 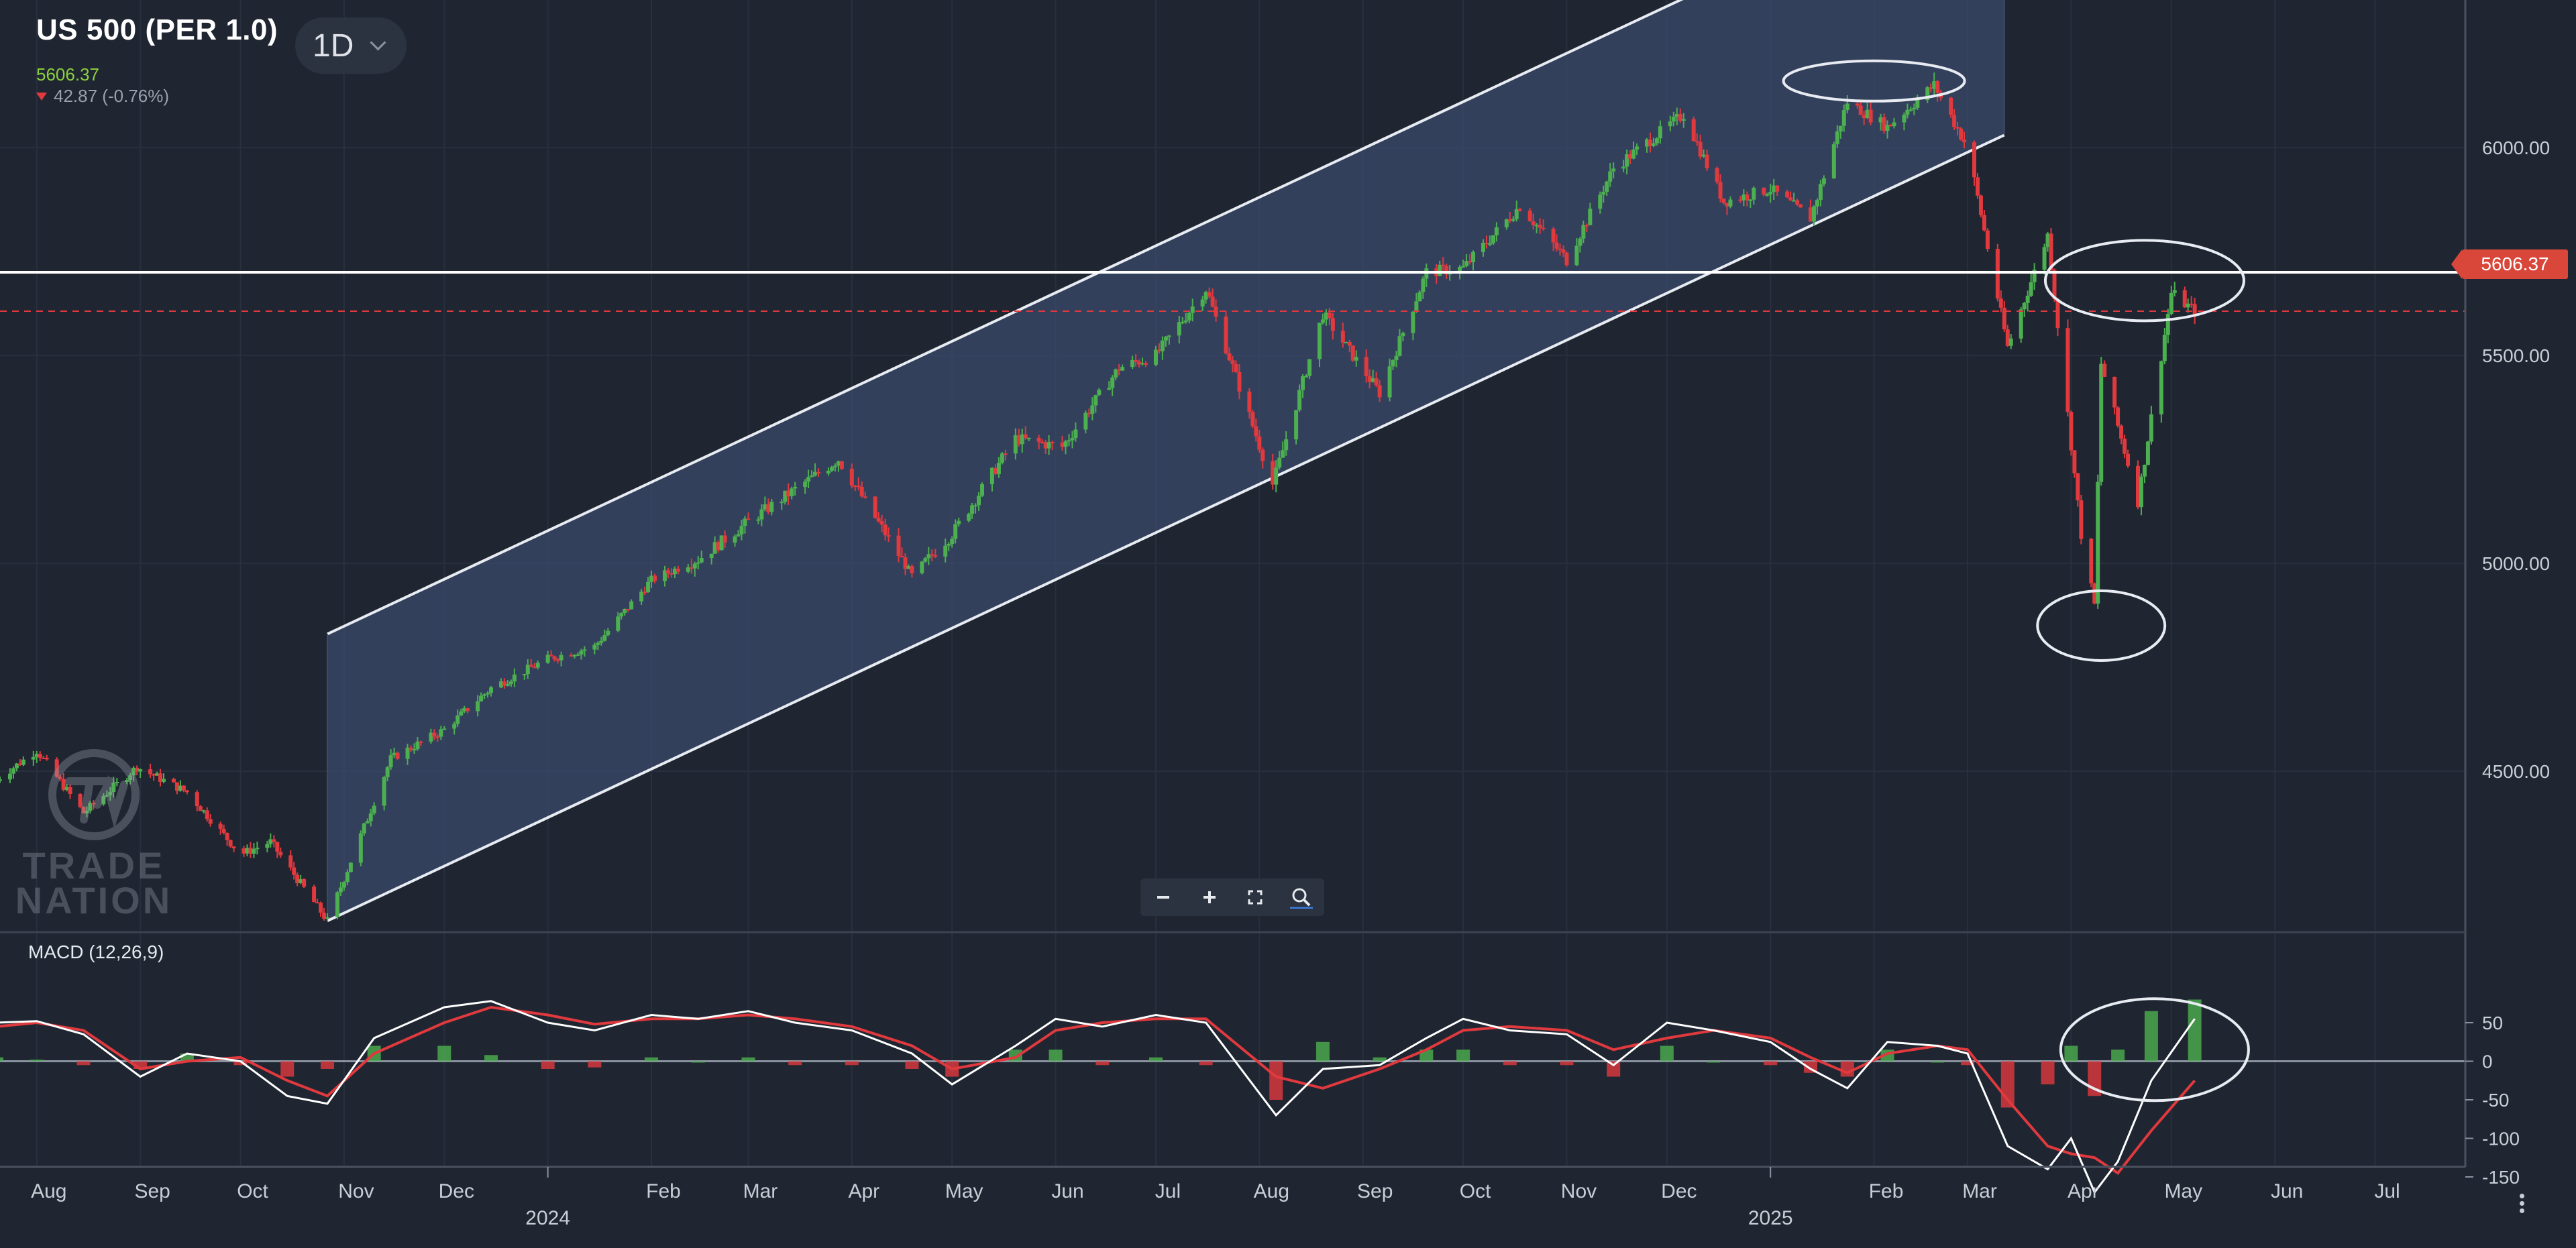 I want to click on x-tick-label: Nov, so click(x=1579, y=1191).